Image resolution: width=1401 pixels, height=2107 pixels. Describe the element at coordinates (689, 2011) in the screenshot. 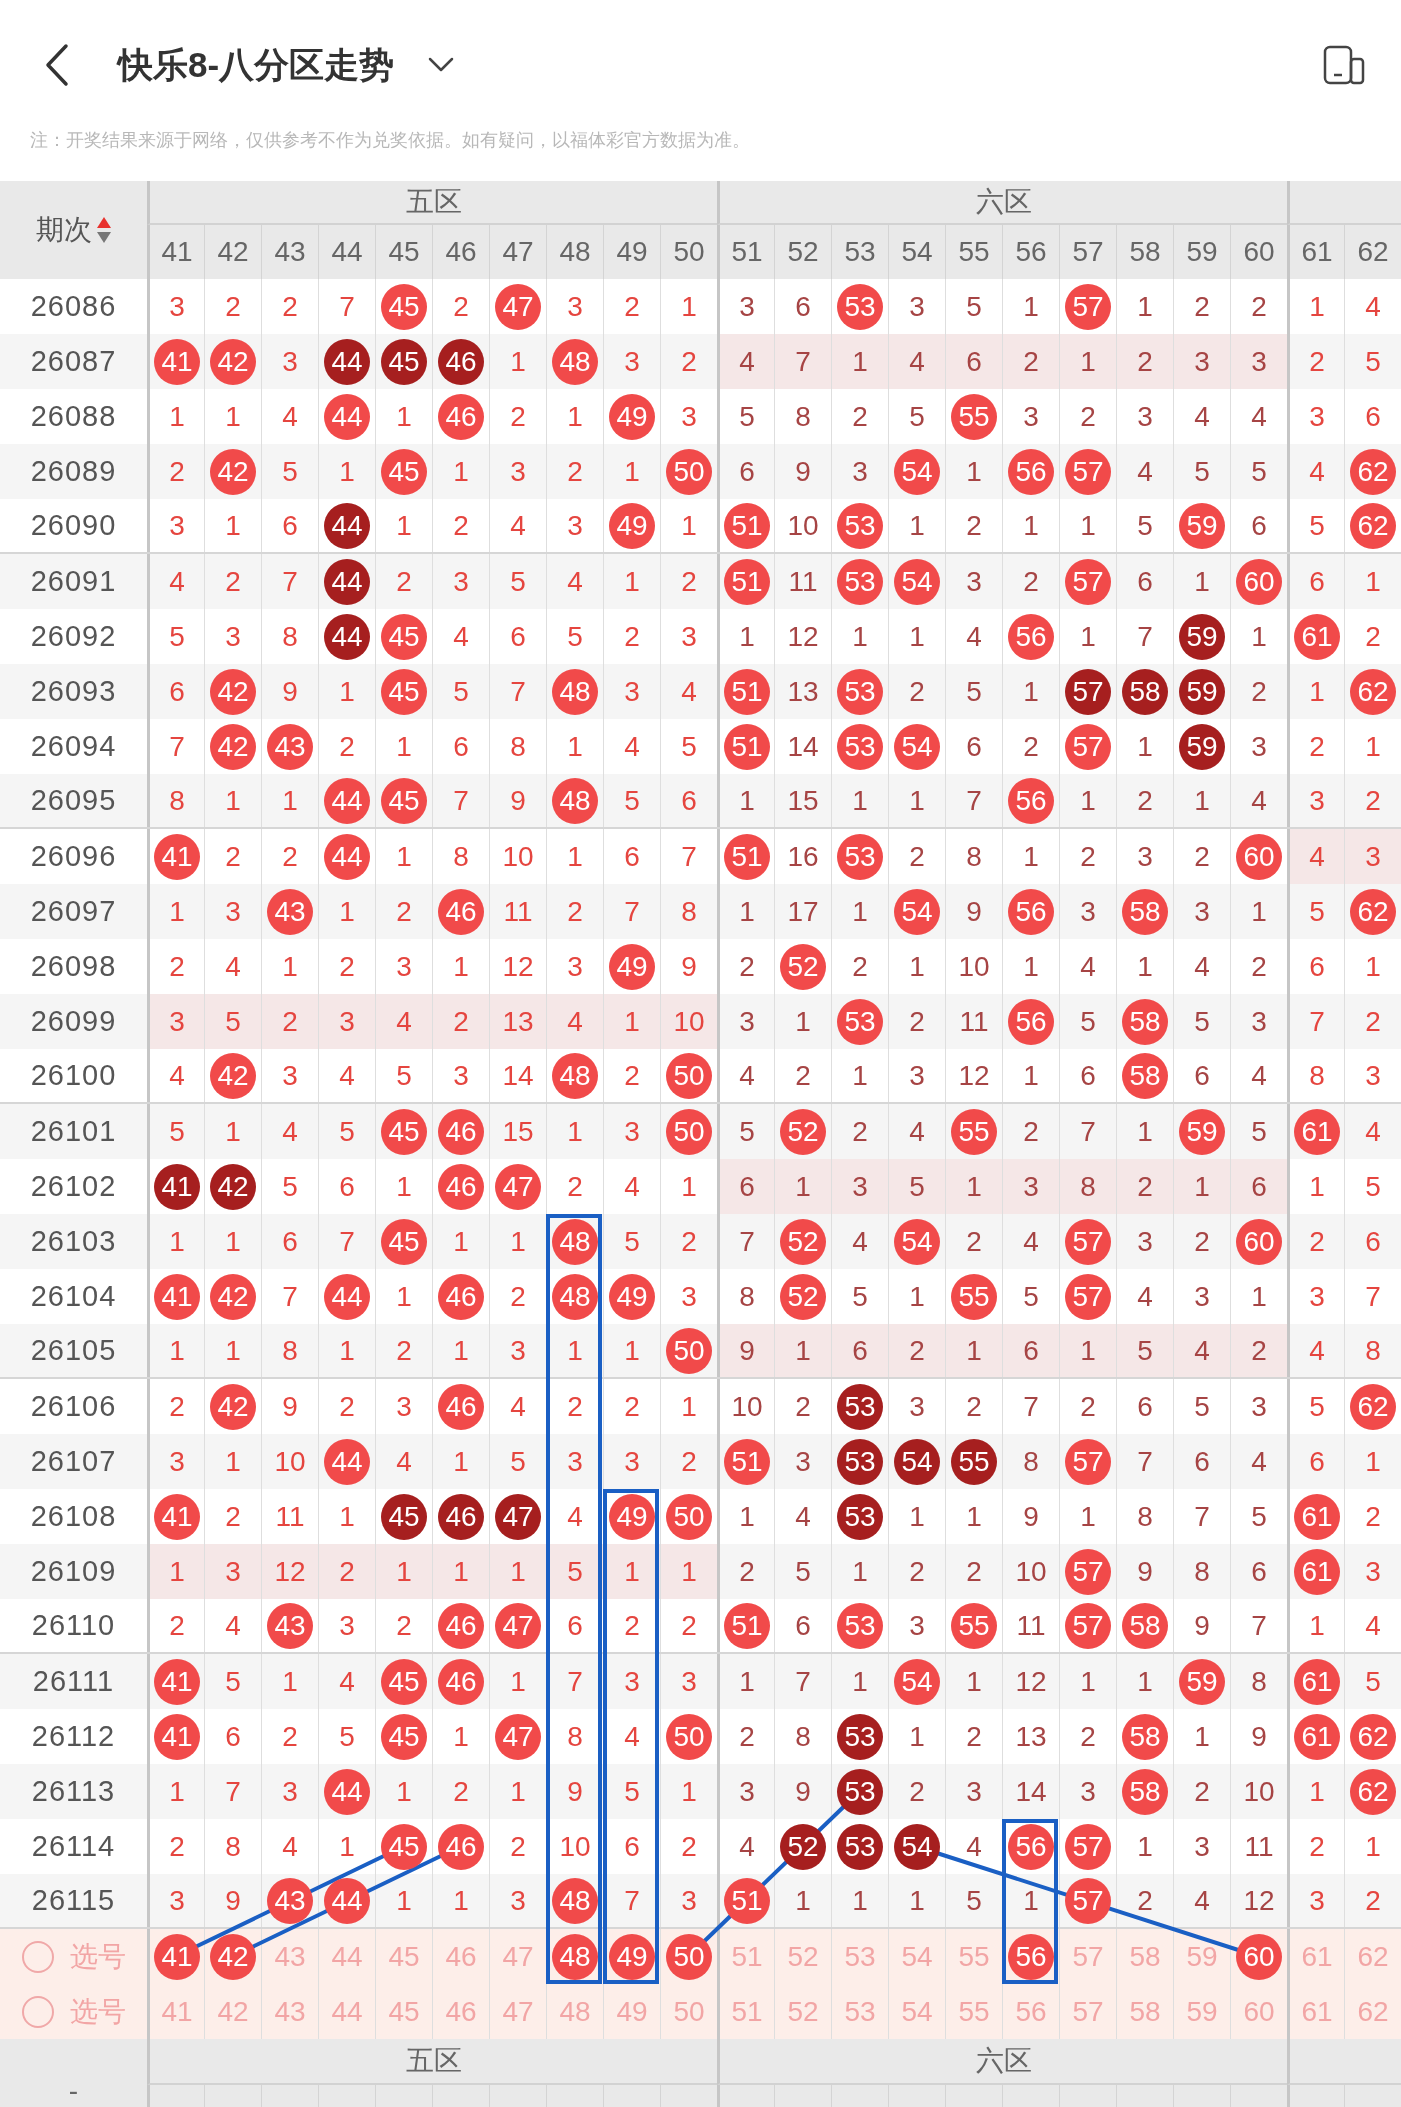

I see `number-option: 50` at that location.